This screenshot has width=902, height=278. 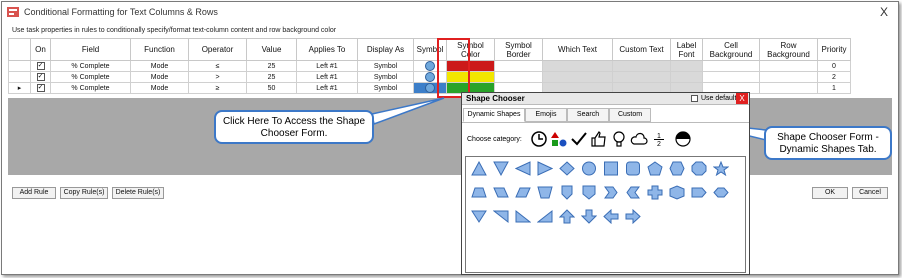 What do you see at coordinates (545, 168) in the screenshot?
I see `triangle-right-shape-icon` at bounding box center [545, 168].